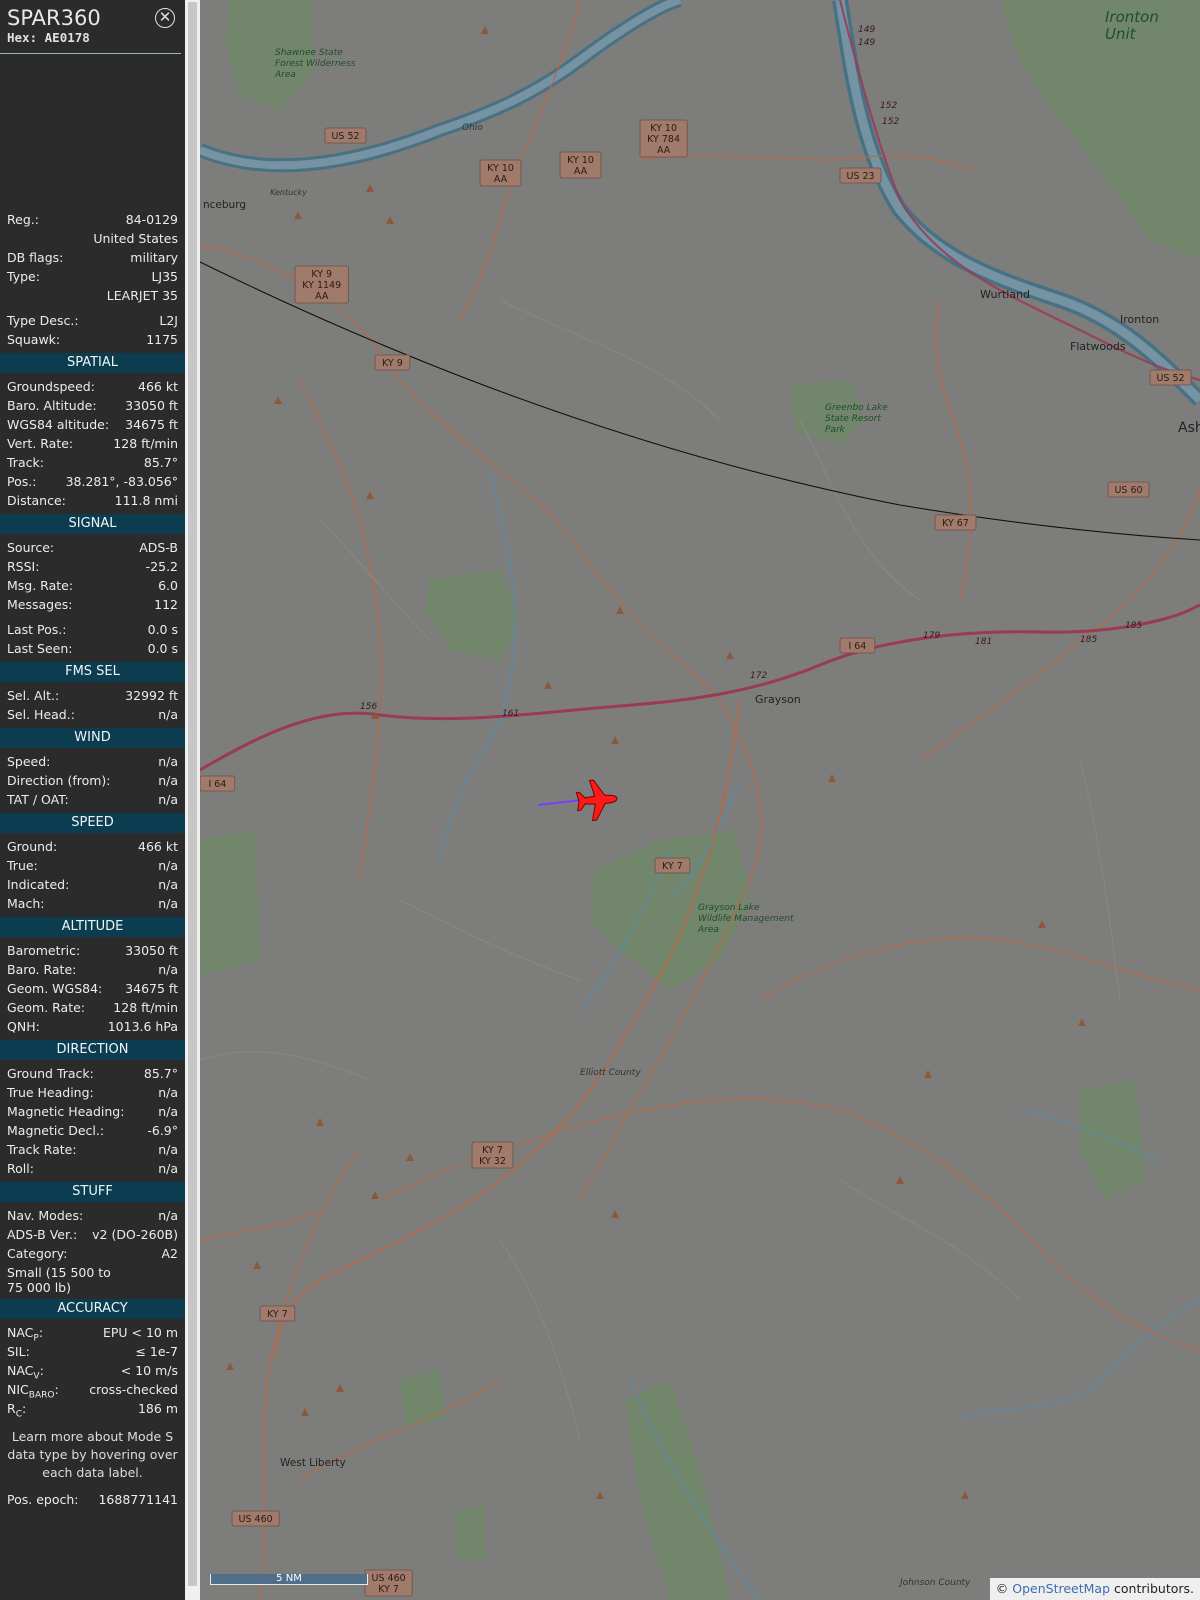  I want to click on speed-ground-label: Ground:, so click(32, 846).